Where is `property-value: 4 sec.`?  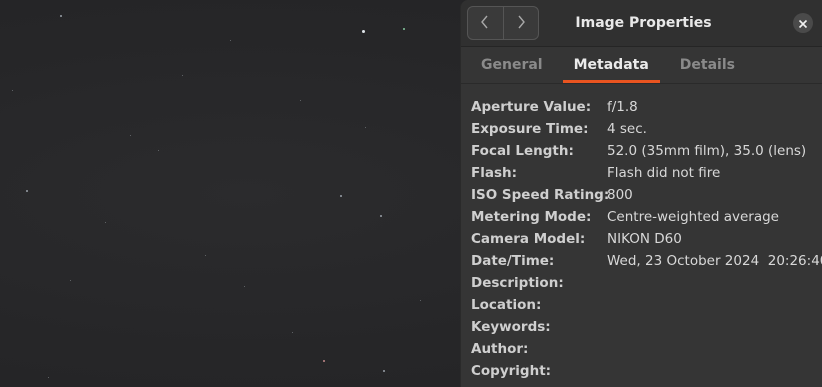 property-value: 4 sec. is located at coordinates (627, 129).